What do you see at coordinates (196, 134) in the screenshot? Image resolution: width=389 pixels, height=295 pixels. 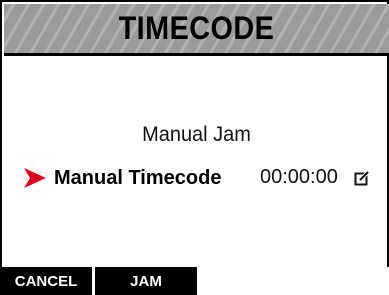 I see `mode-label: Manual Jam` at bounding box center [196, 134].